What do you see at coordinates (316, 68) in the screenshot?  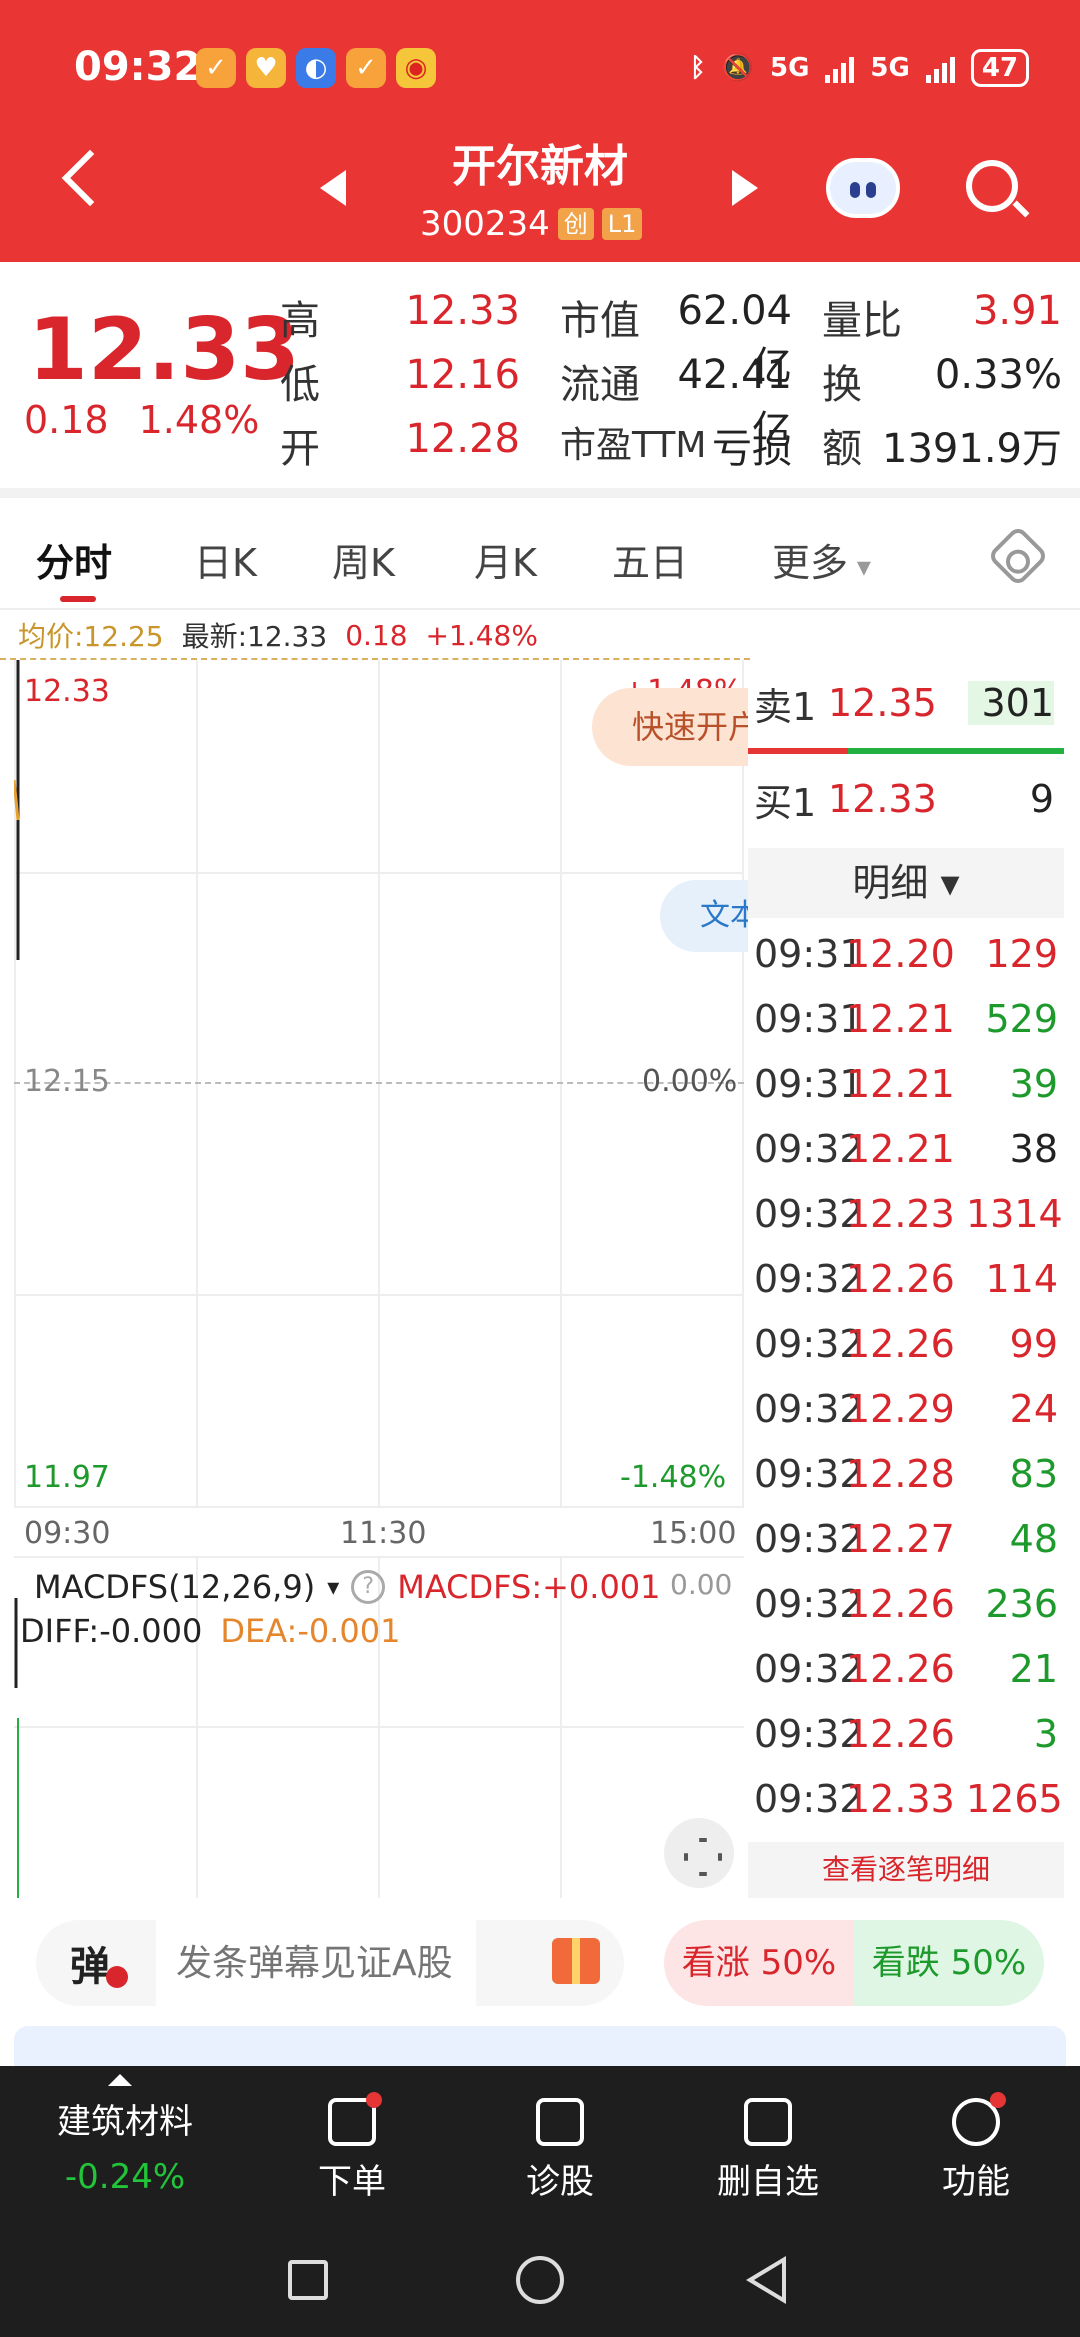 I see `browser-app-icon: ◐` at bounding box center [316, 68].